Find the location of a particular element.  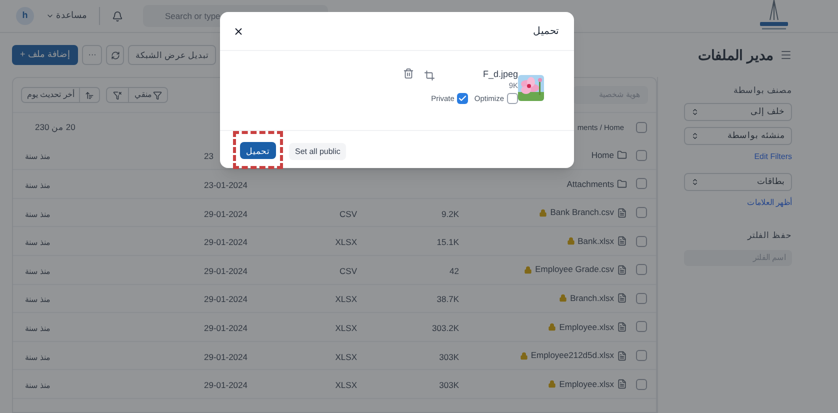

save-filter-label: حفظ الفلتر is located at coordinates (769, 235).